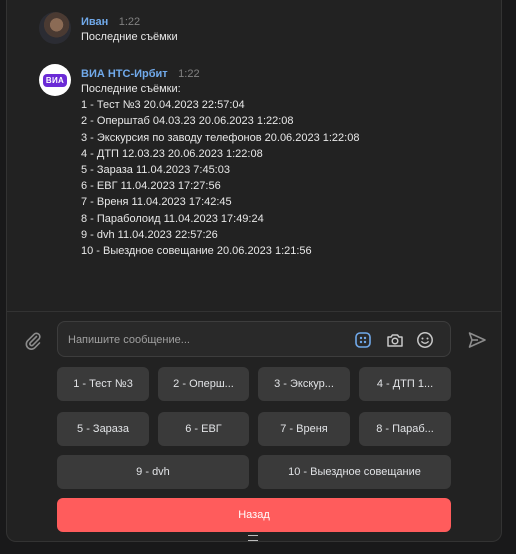 Image resolution: width=516 pixels, height=554 pixels. I want to click on keyboard-button: 10 - Выездное совещание, so click(354, 472).